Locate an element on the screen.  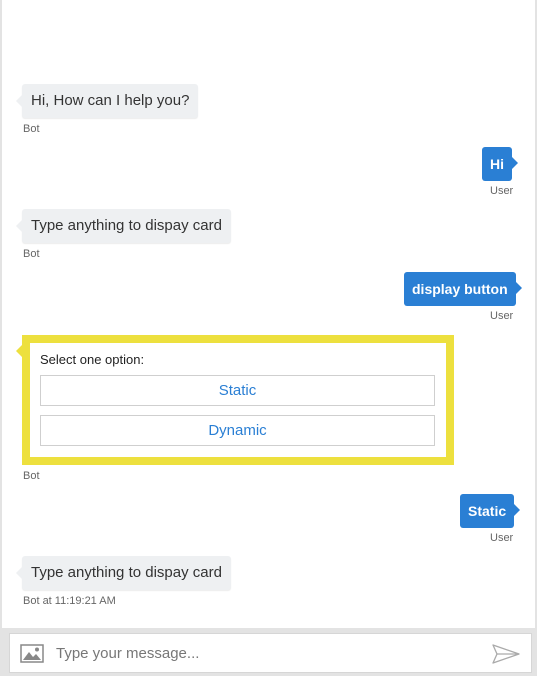
user-message: Hi is located at coordinates (500, 164).